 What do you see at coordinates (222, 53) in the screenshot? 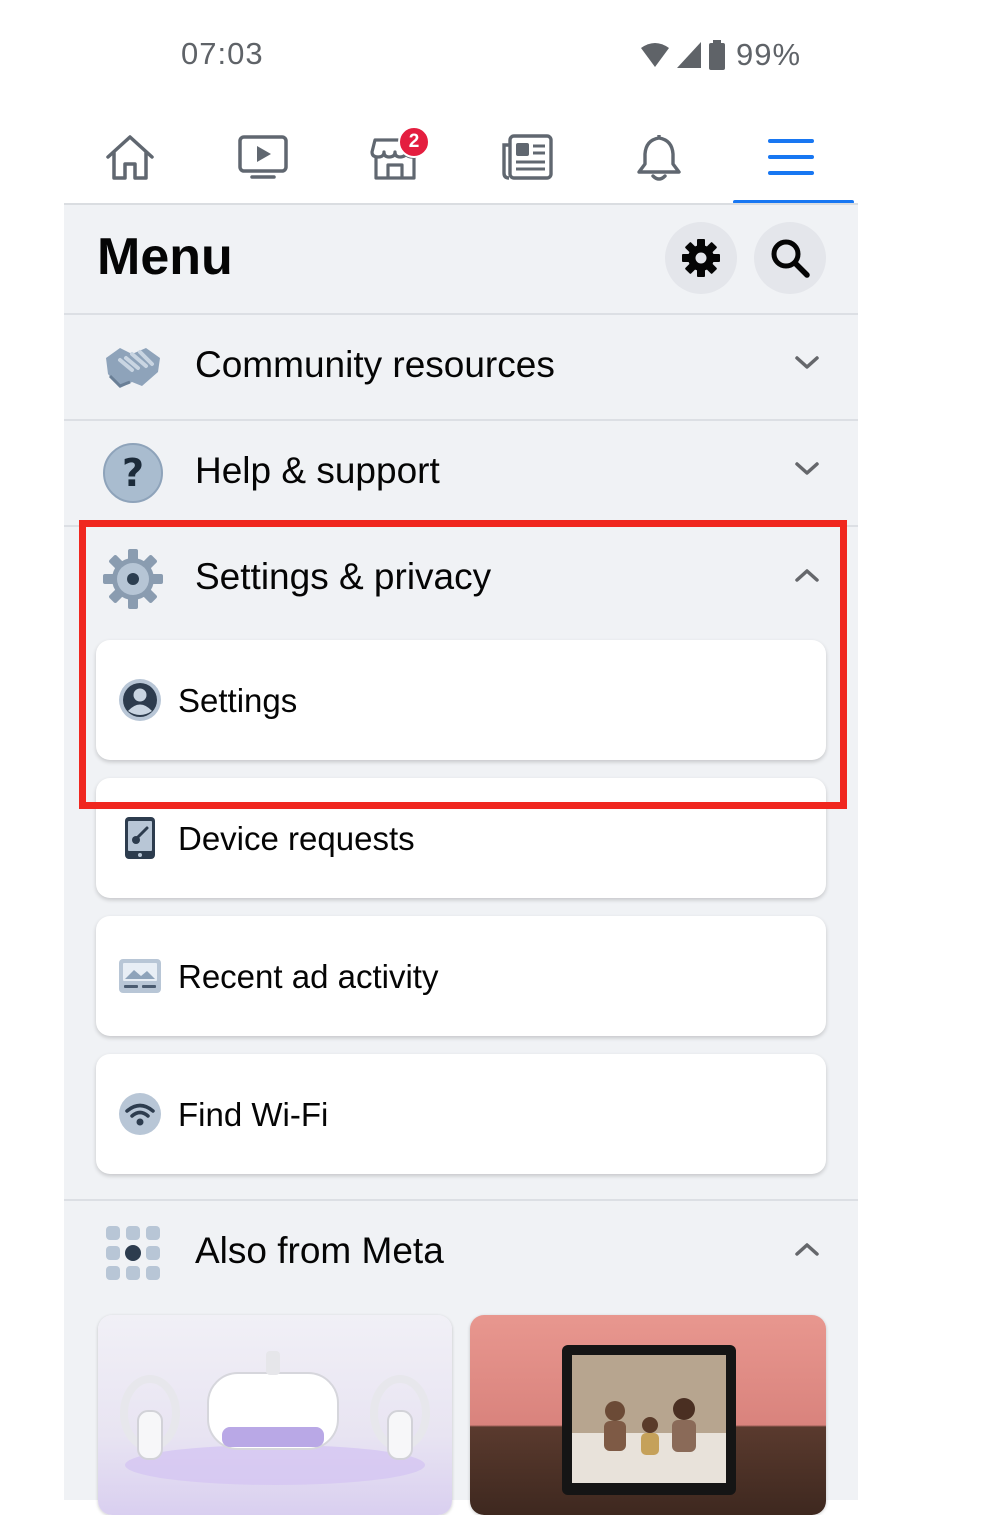
I see `status-time: 07:03` at bounding box center [222, 53].